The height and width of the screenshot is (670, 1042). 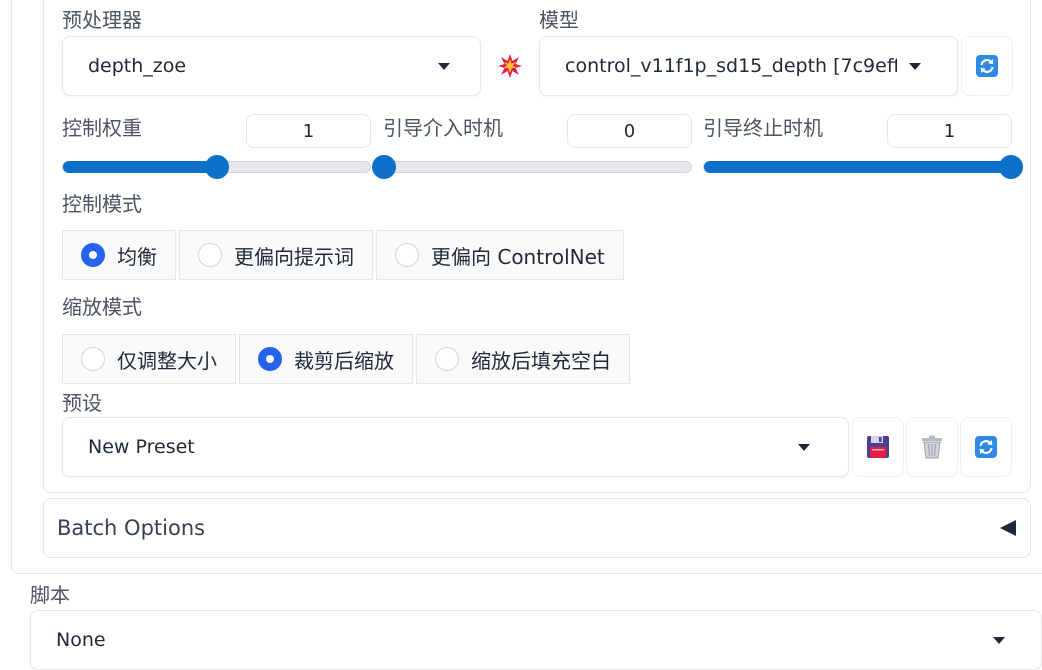 What do you see at coordinates (271, 66) in the screenshot?
I see `preprocessor-dropdown: depth_zoe` at bounding box center [271, 66].